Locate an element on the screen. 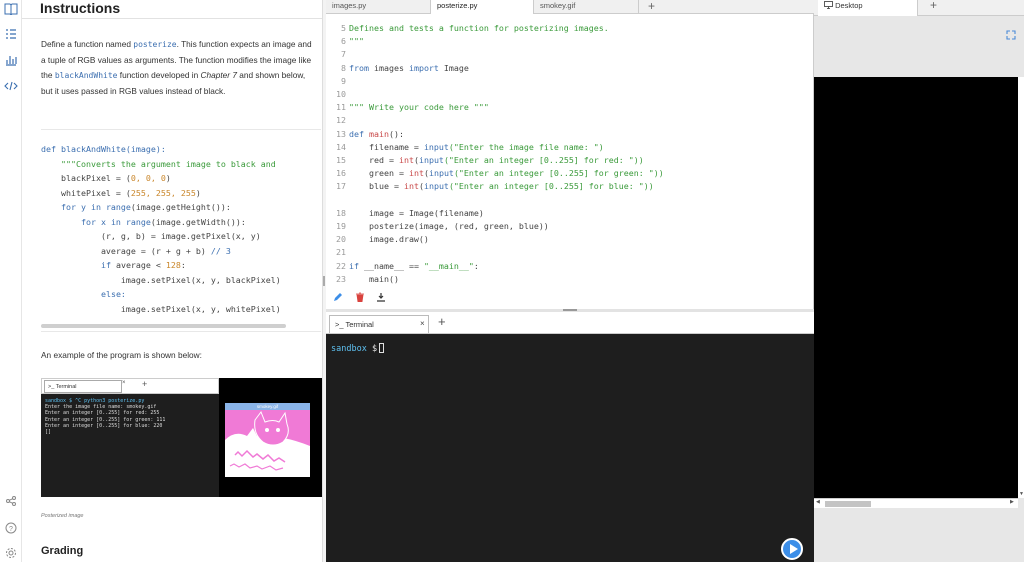 The image size is (1024, 562). code-line: image.setPixel(x, y, blackPixel) is located at coordinates (161, 279).